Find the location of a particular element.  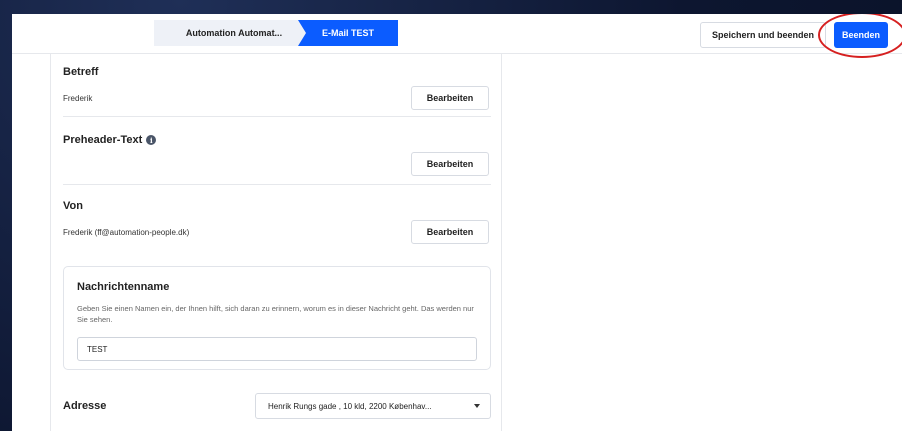

preheader-title: Preheader-Text i is located at coordinates (110, 140).